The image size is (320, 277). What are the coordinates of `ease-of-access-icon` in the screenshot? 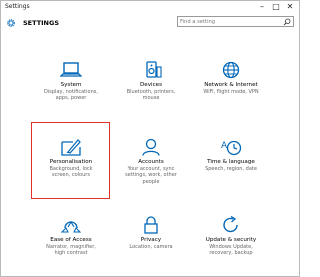 It's located at (71, 226).